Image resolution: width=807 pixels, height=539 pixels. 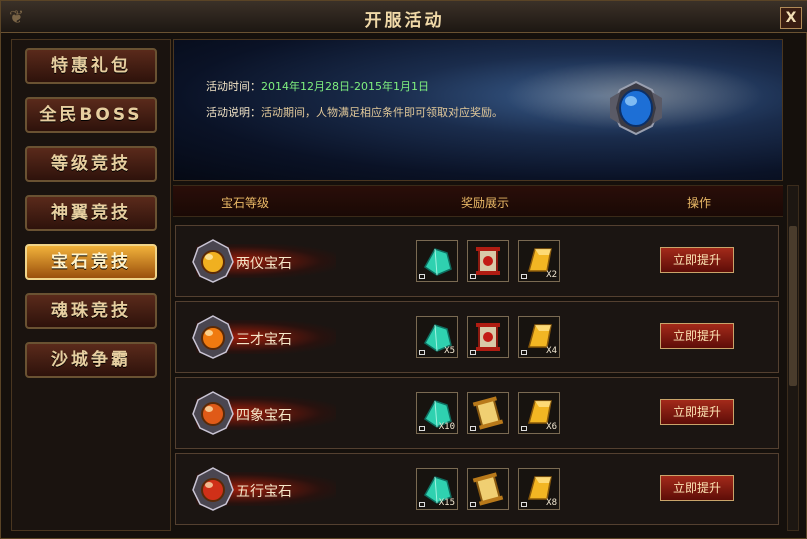 What do you see at coordinates (264, 416) in the screenshot?
I see `gem-name: 四象宝石` at bounding box center [264, 416].